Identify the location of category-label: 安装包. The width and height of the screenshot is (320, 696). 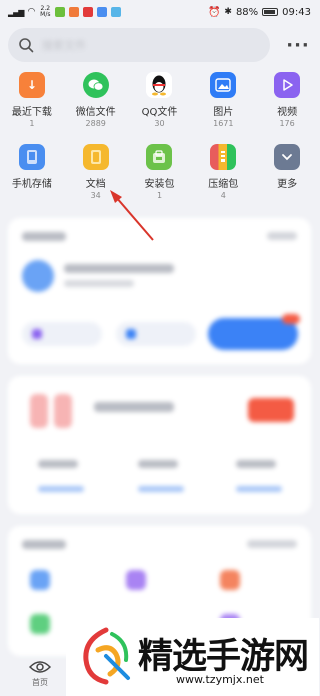
(159, 184).